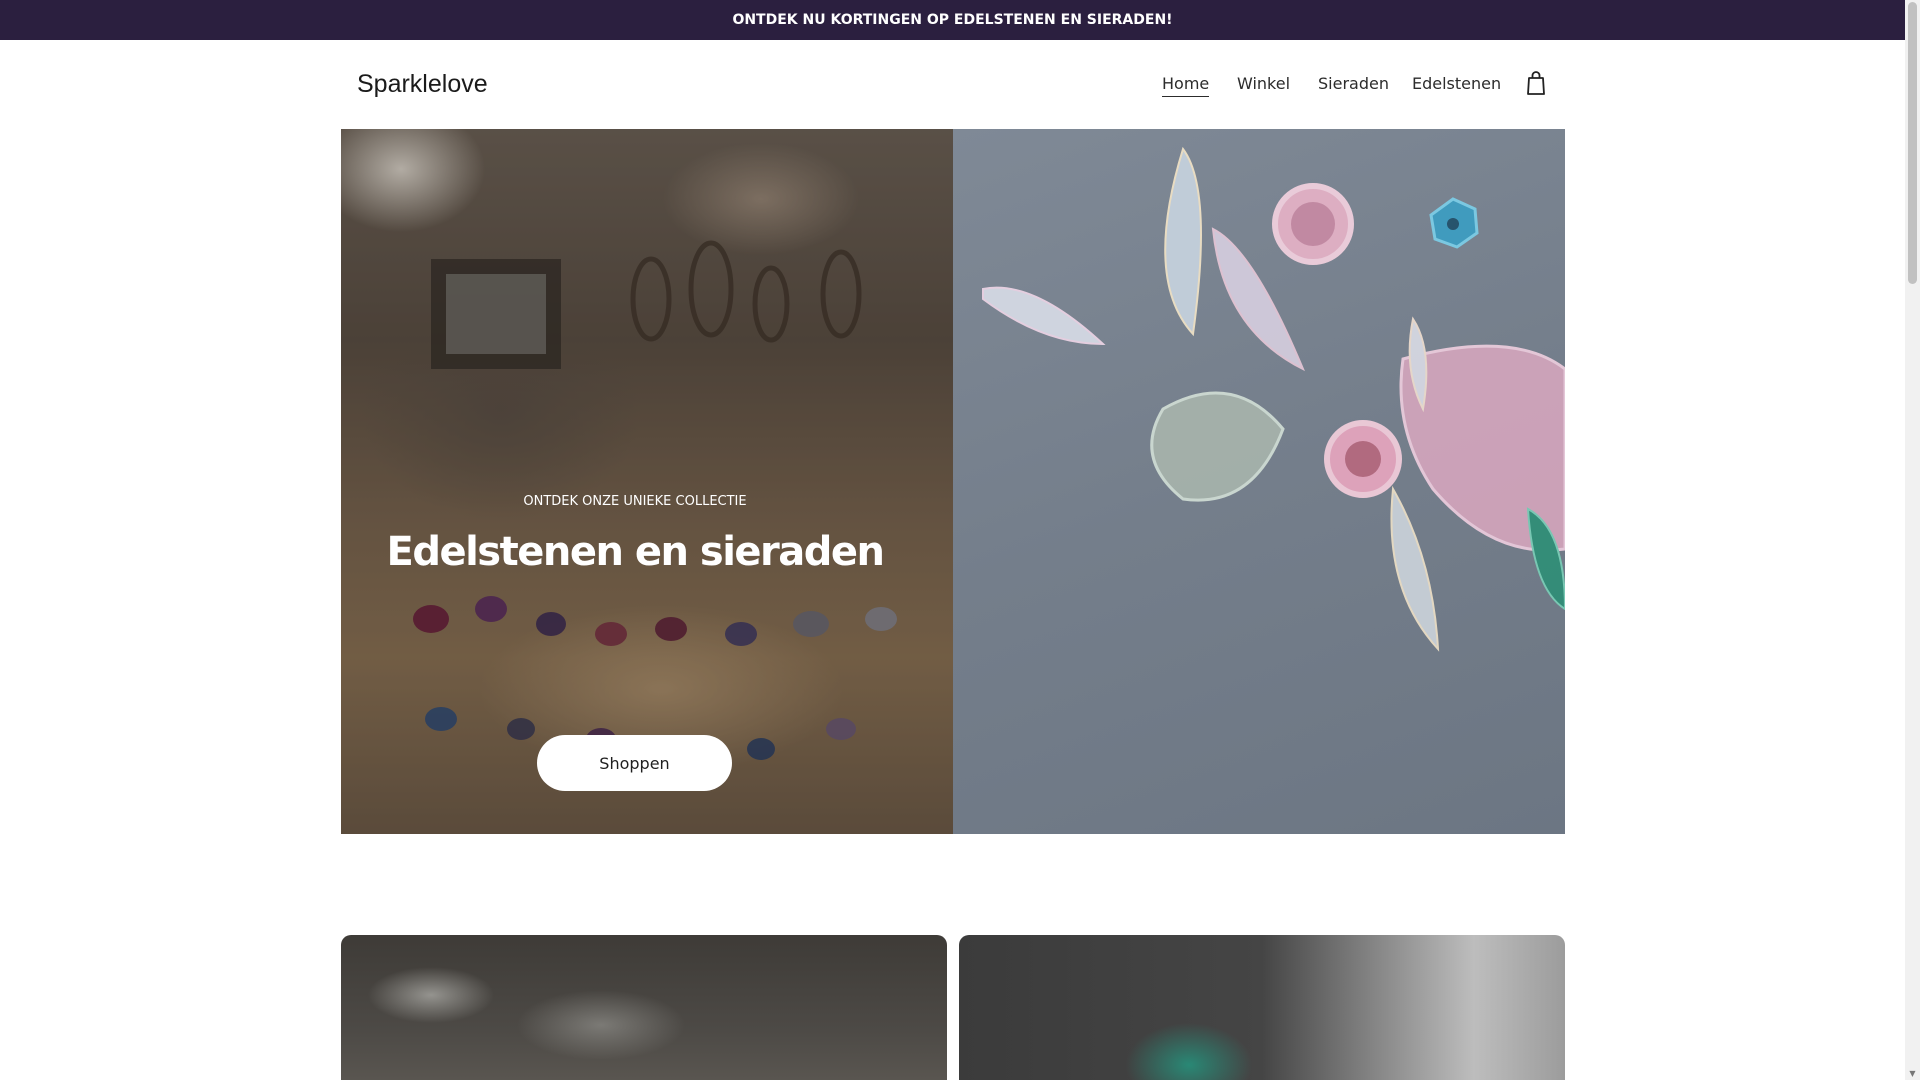 This screenshot has height=1080, width=1920. I want to click on nav-sieraden: Sieraden, so click(1353, 85).